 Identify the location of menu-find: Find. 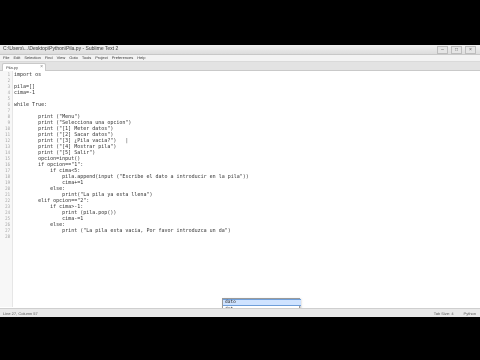
(49, 58).